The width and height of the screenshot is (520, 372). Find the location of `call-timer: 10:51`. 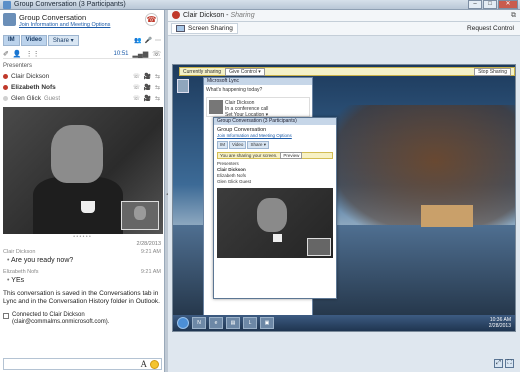

call-timer: 10:51 is located at coordinates (121, 53).